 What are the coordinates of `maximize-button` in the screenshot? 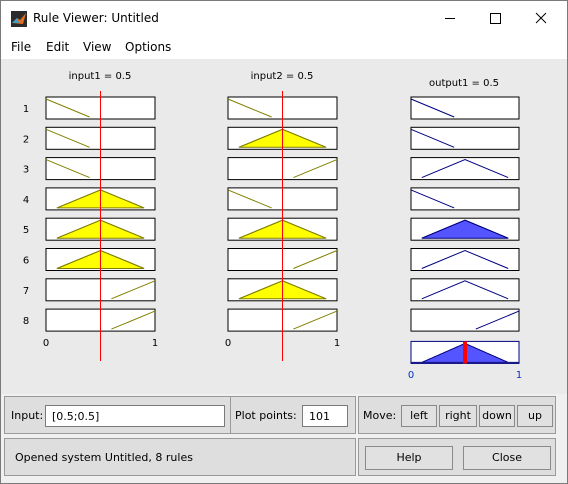 It's located at (496, 18).